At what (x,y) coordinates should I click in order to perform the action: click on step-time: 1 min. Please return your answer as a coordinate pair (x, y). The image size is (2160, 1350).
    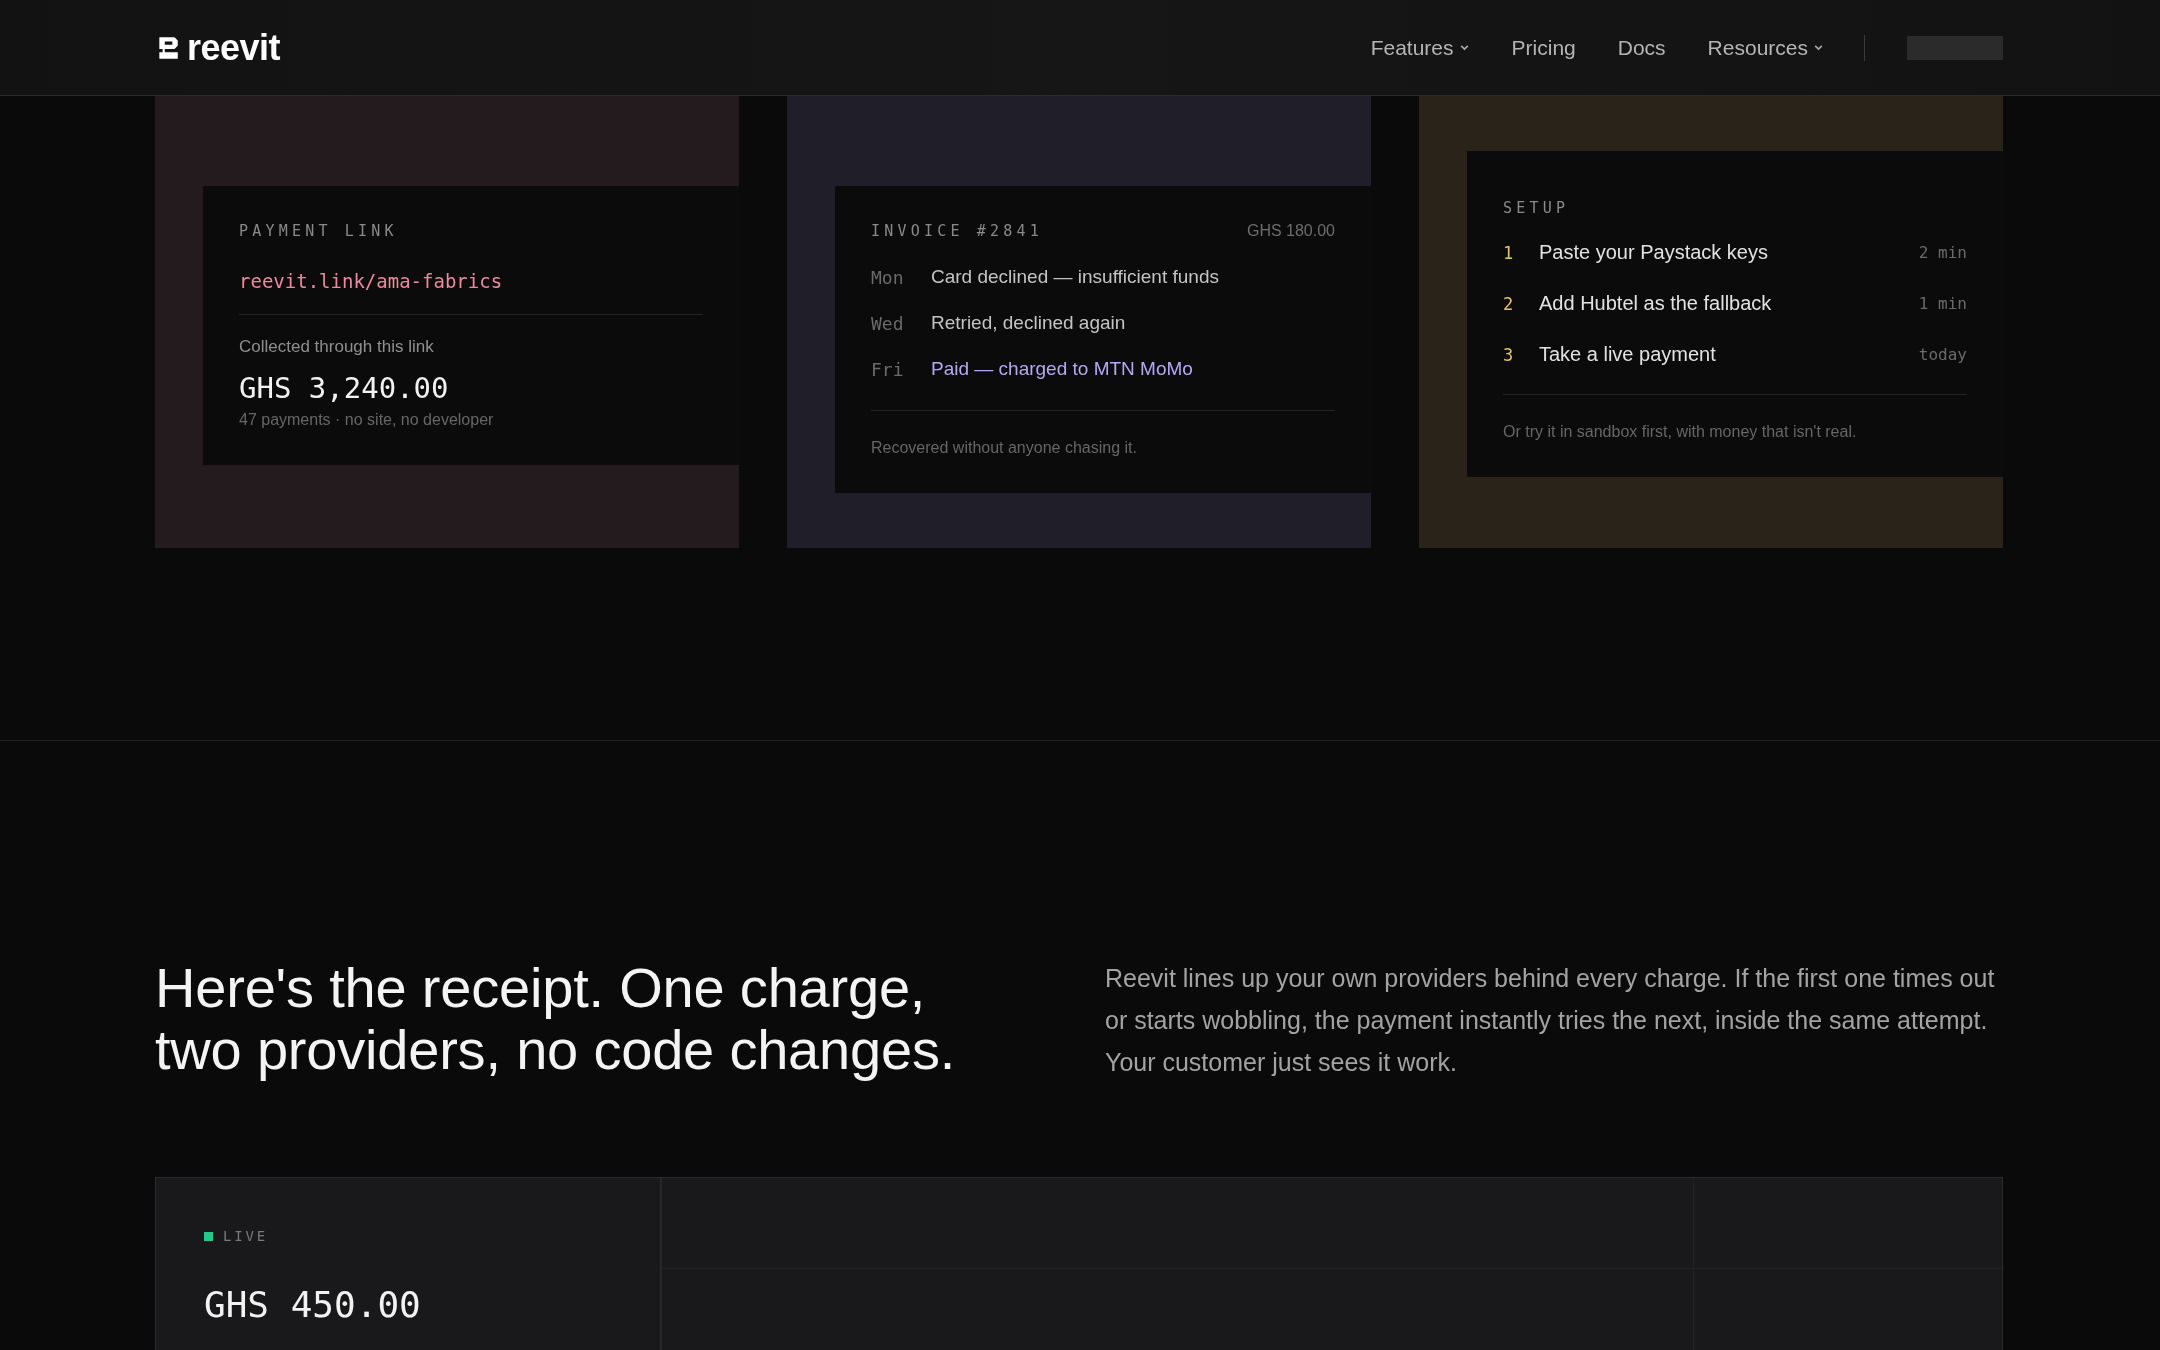
    Looking at the image, I should click on (1942, 303).